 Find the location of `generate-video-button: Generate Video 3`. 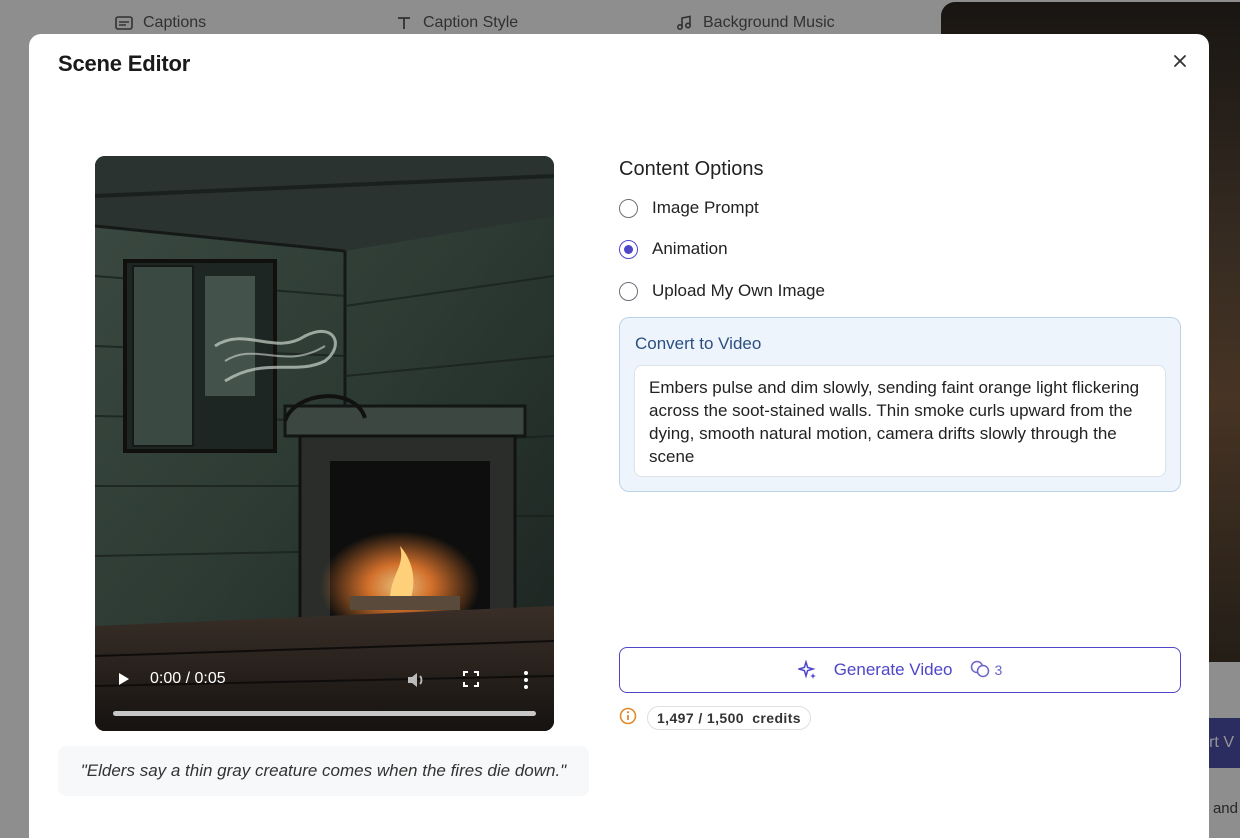

generate-video-button: Generate Video 3 is located at coordinates (900, 670).